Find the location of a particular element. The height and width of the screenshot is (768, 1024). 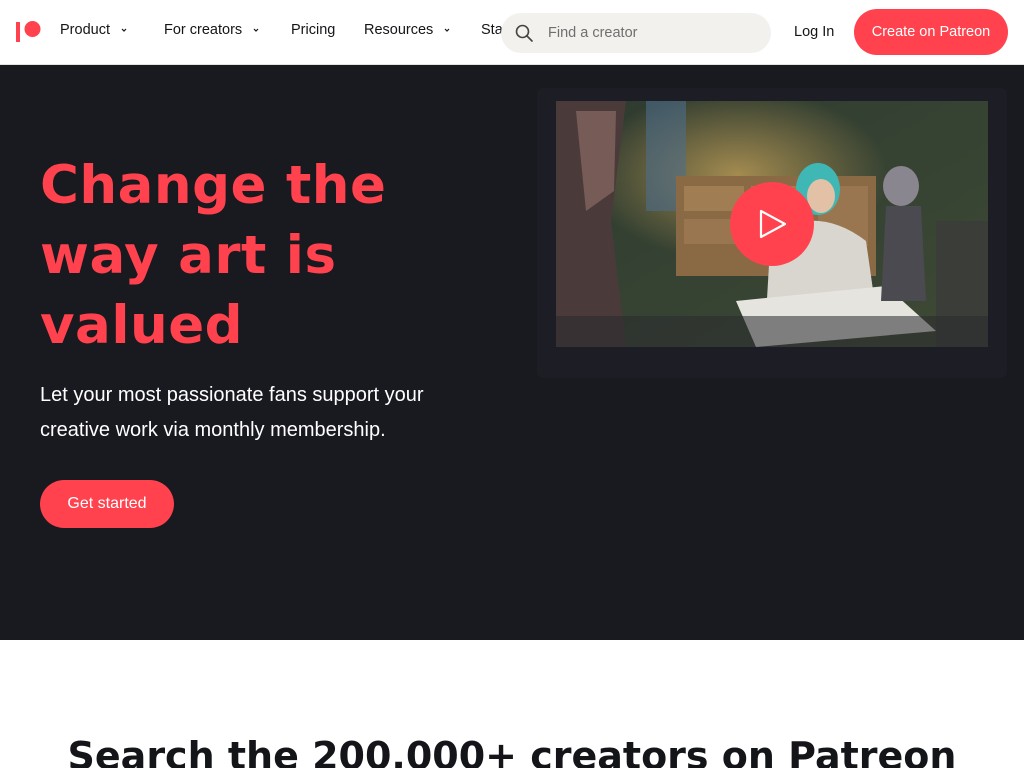

search-icon is located at coordinates (524, 33).